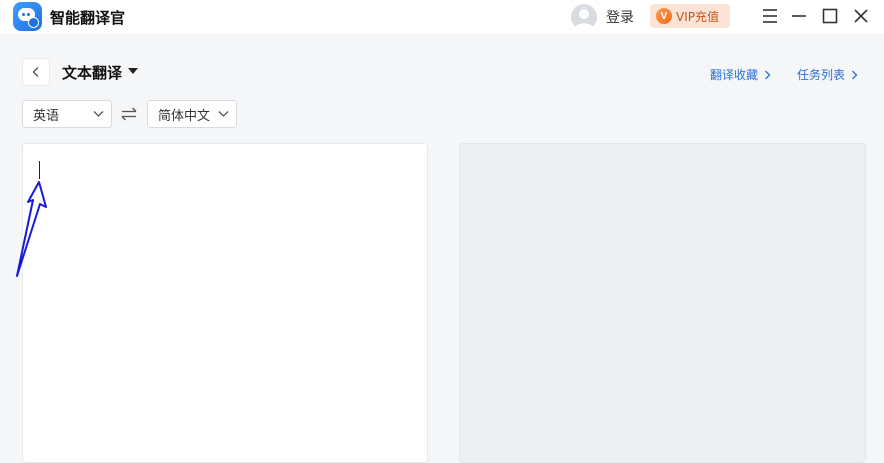 Image resolution: width=884 pixels, height=463 pixels. Describe the element at coordinates (821, 75) in the screenshot. I see `task-list-link-label: 任务列表` at that location.